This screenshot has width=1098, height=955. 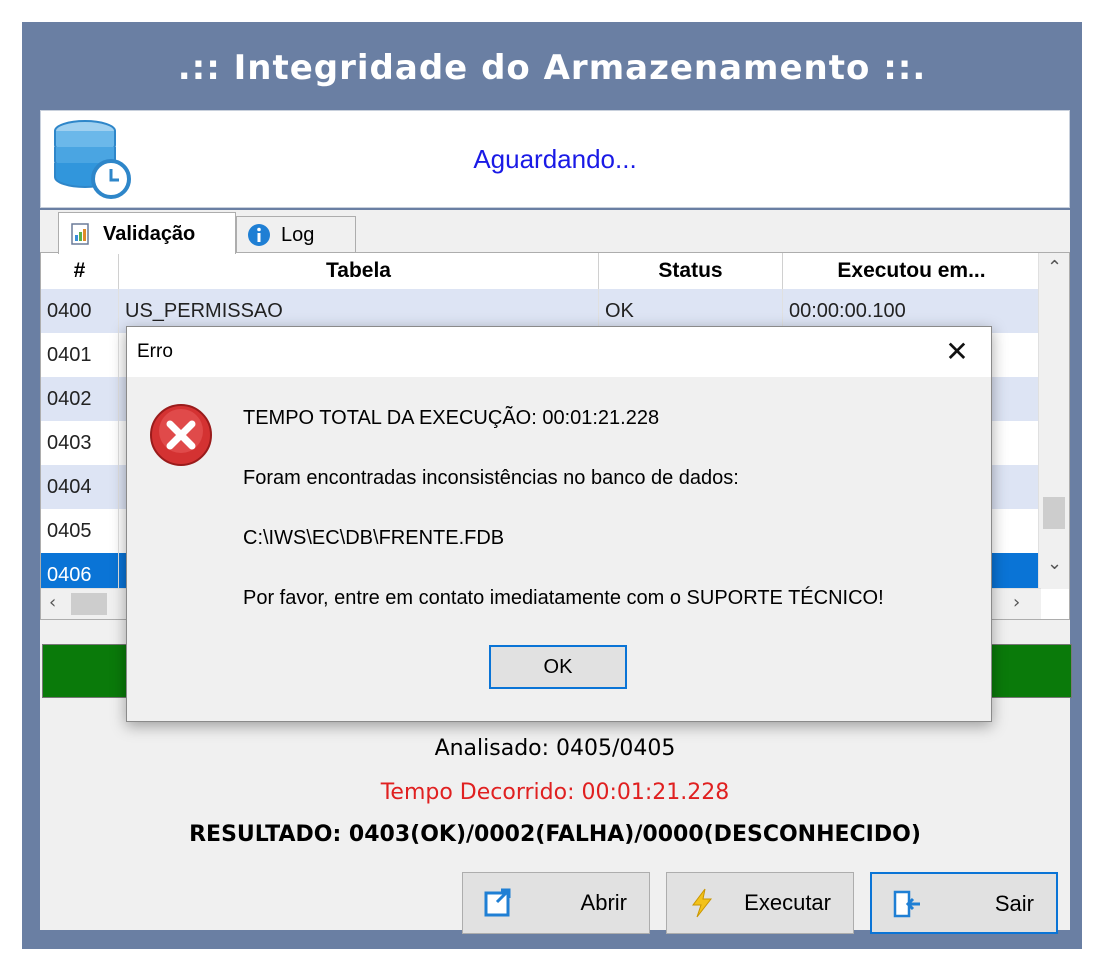 I want to click on report-icon, so click(x=80, y=233).